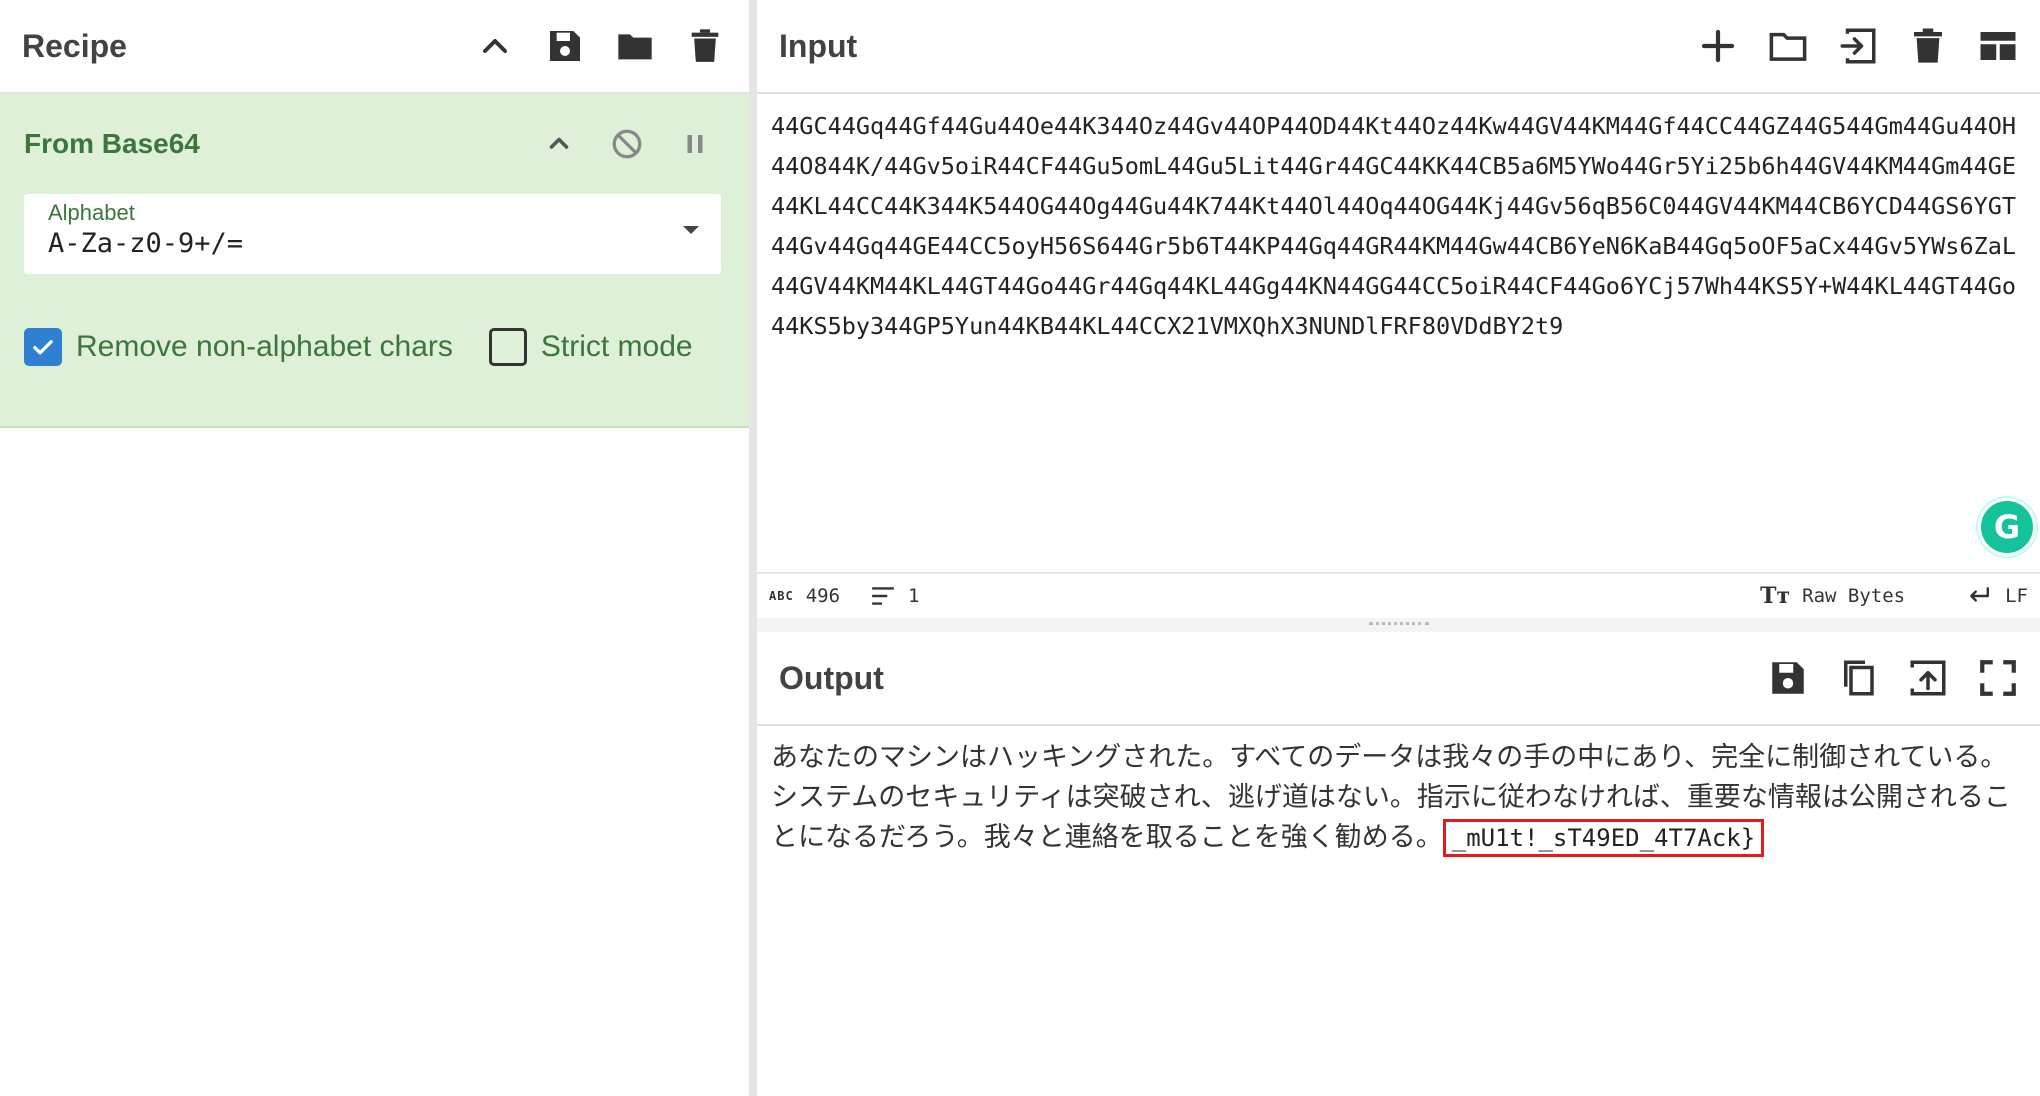 This screenshot has width=2040, height=1096. Describe the element at coordinates (781, 596) in the screenshot. I see `char-count-icon: ABC` at that location.